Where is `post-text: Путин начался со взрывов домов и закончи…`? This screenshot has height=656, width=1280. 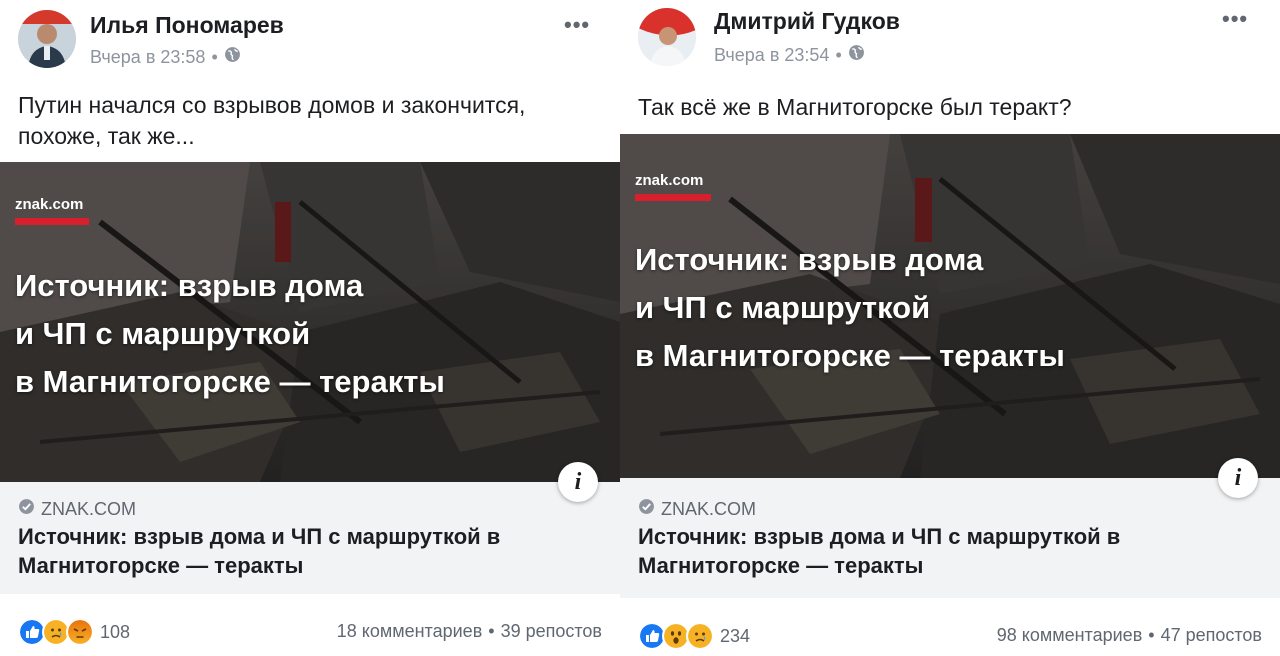 post-text: Путин начался со взрывов домов и закончи… is located at coordinates (271, 121).